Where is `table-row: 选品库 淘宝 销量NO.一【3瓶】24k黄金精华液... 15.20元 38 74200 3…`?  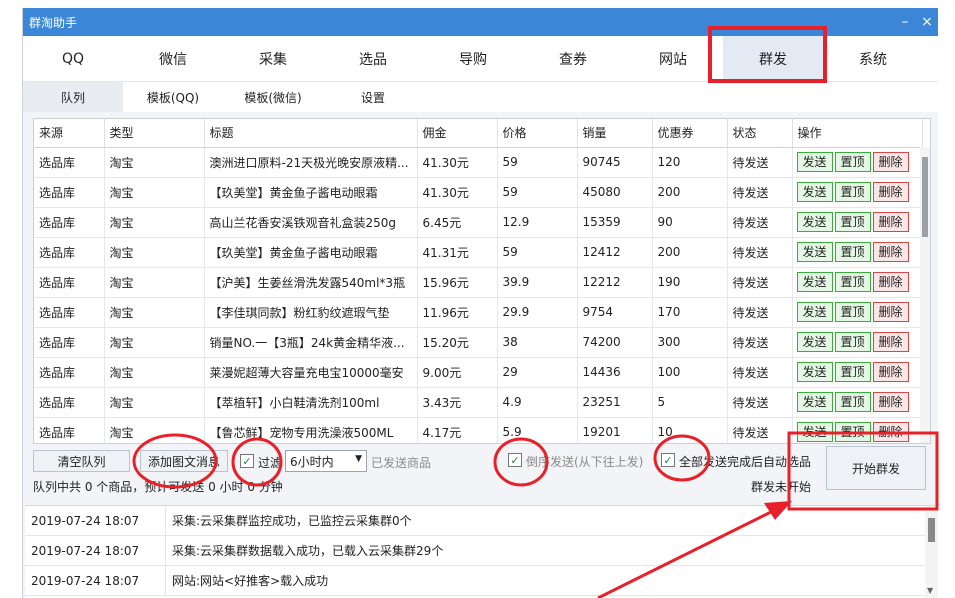 table-row: 选品库 淘宝 销量NO.一【3瓶】24k黄金精华液... 15.20元 38 74200 3… is located at coordinates (478, 342).